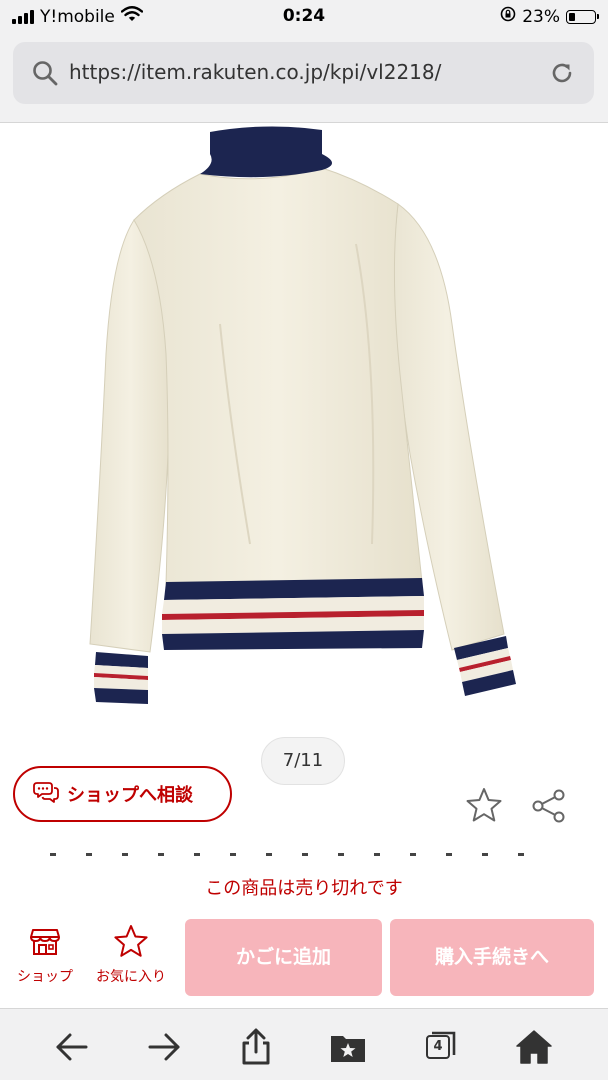 The height and width of the screenshot is (1080, 608). What do you see at coordinates (45, 945) in the screenshot?
I see `shop-icon` at bounding box center [45, 945].